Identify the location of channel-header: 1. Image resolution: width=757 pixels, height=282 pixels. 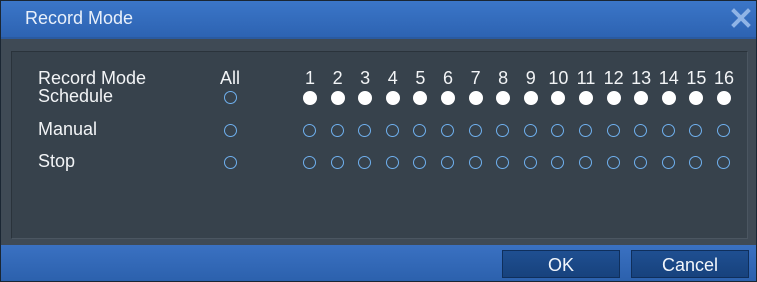
(309, 78).